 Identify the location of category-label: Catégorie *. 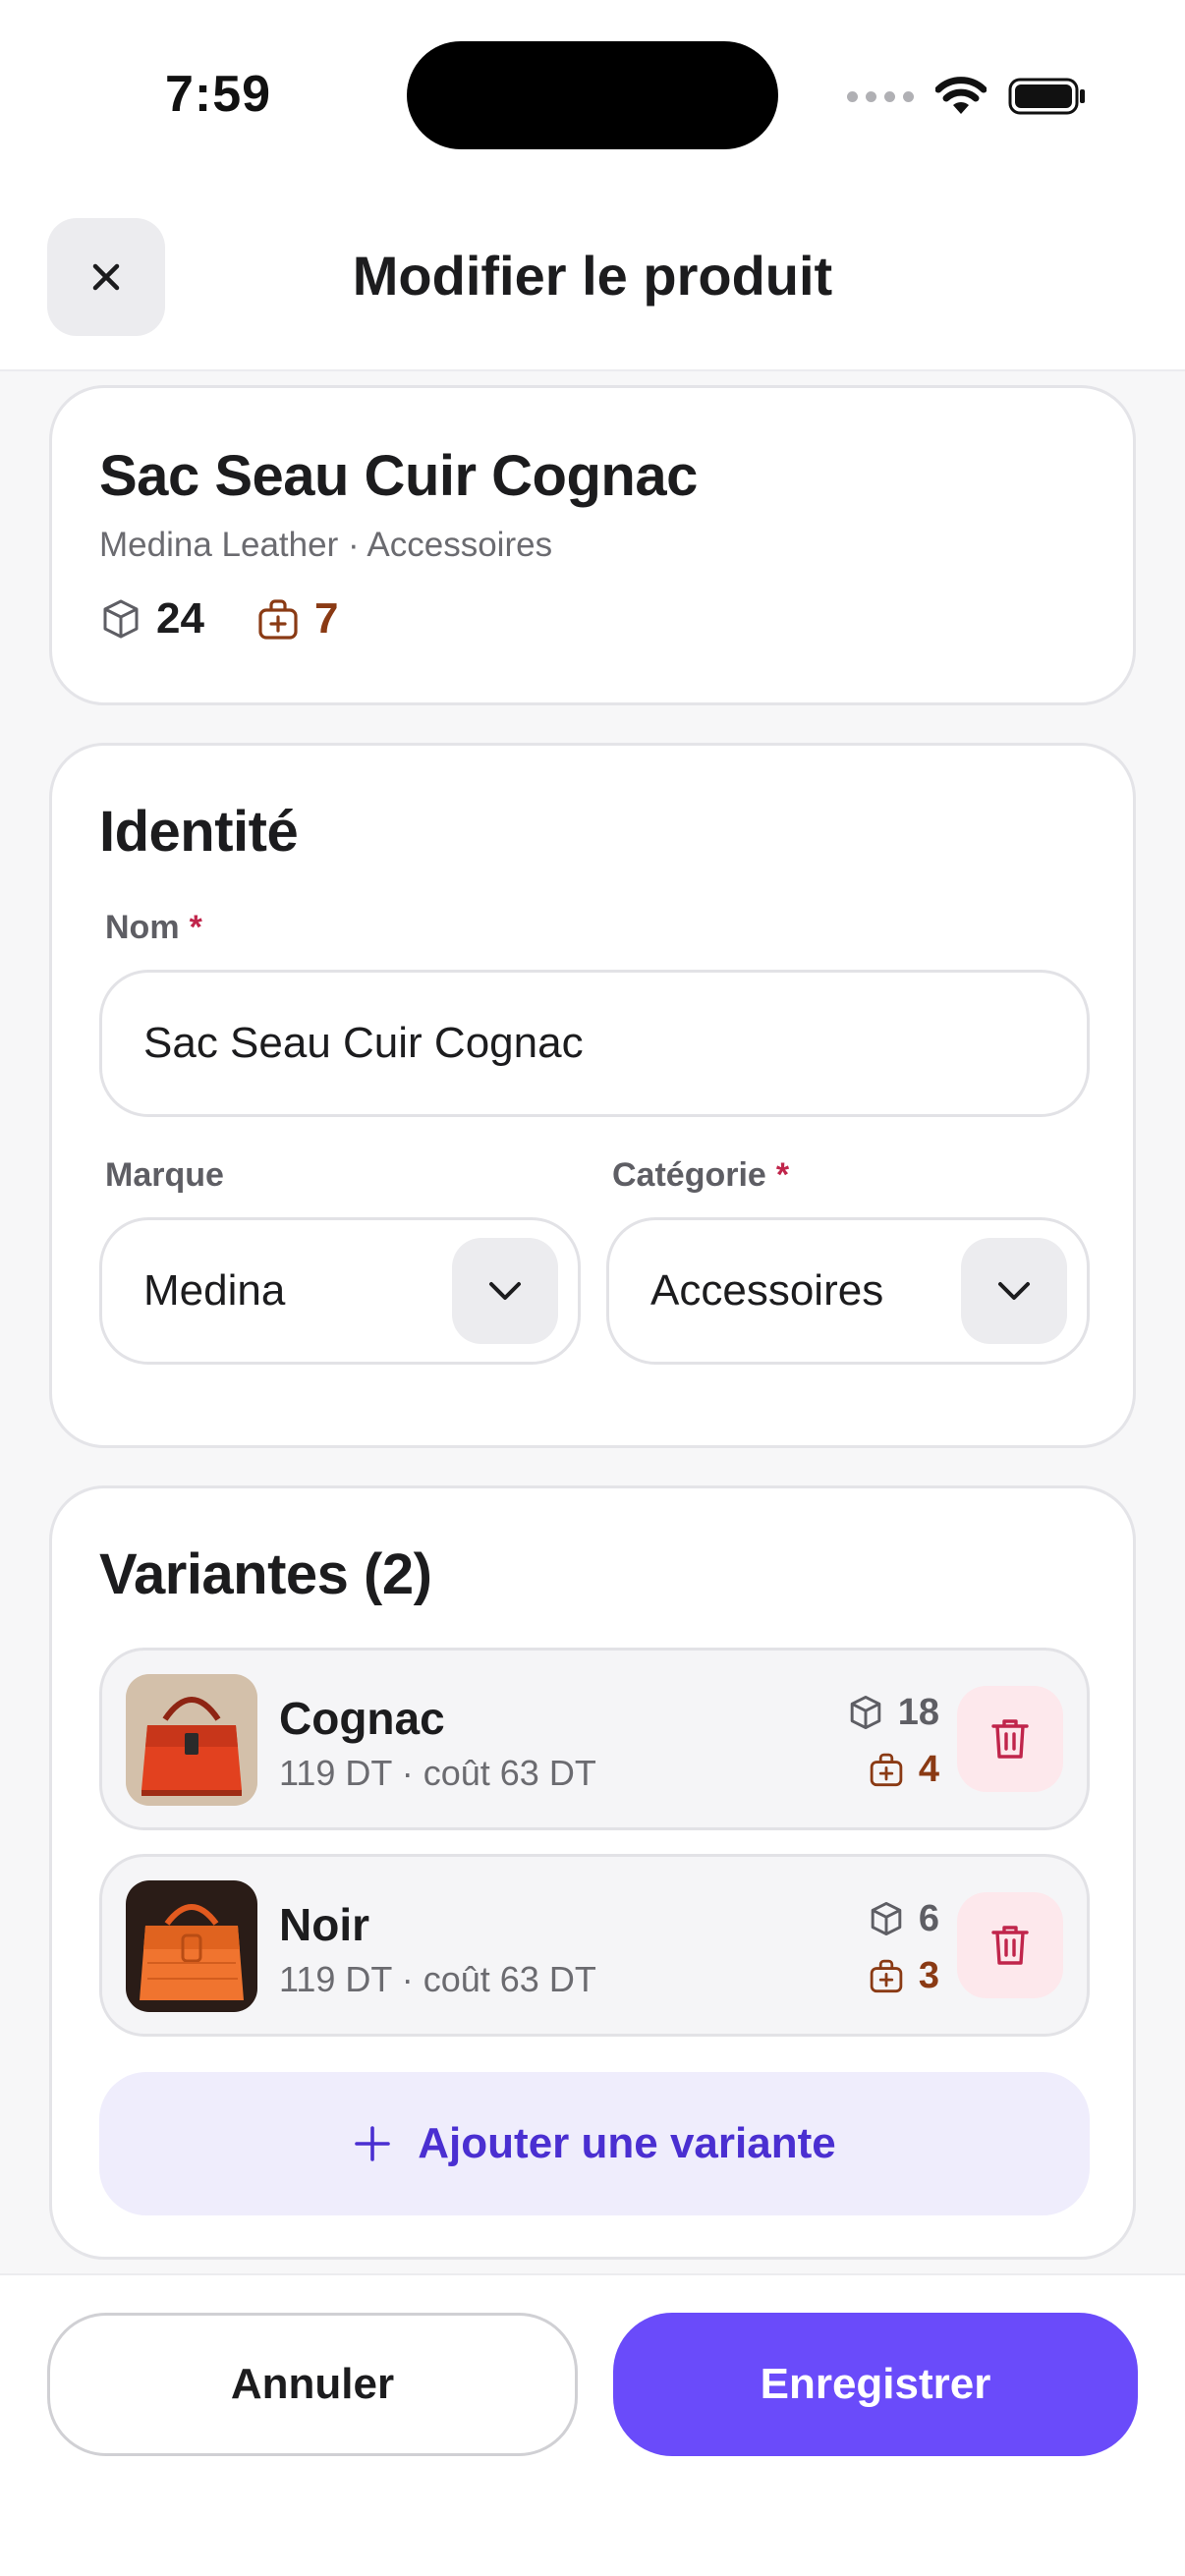
(701, 1175).